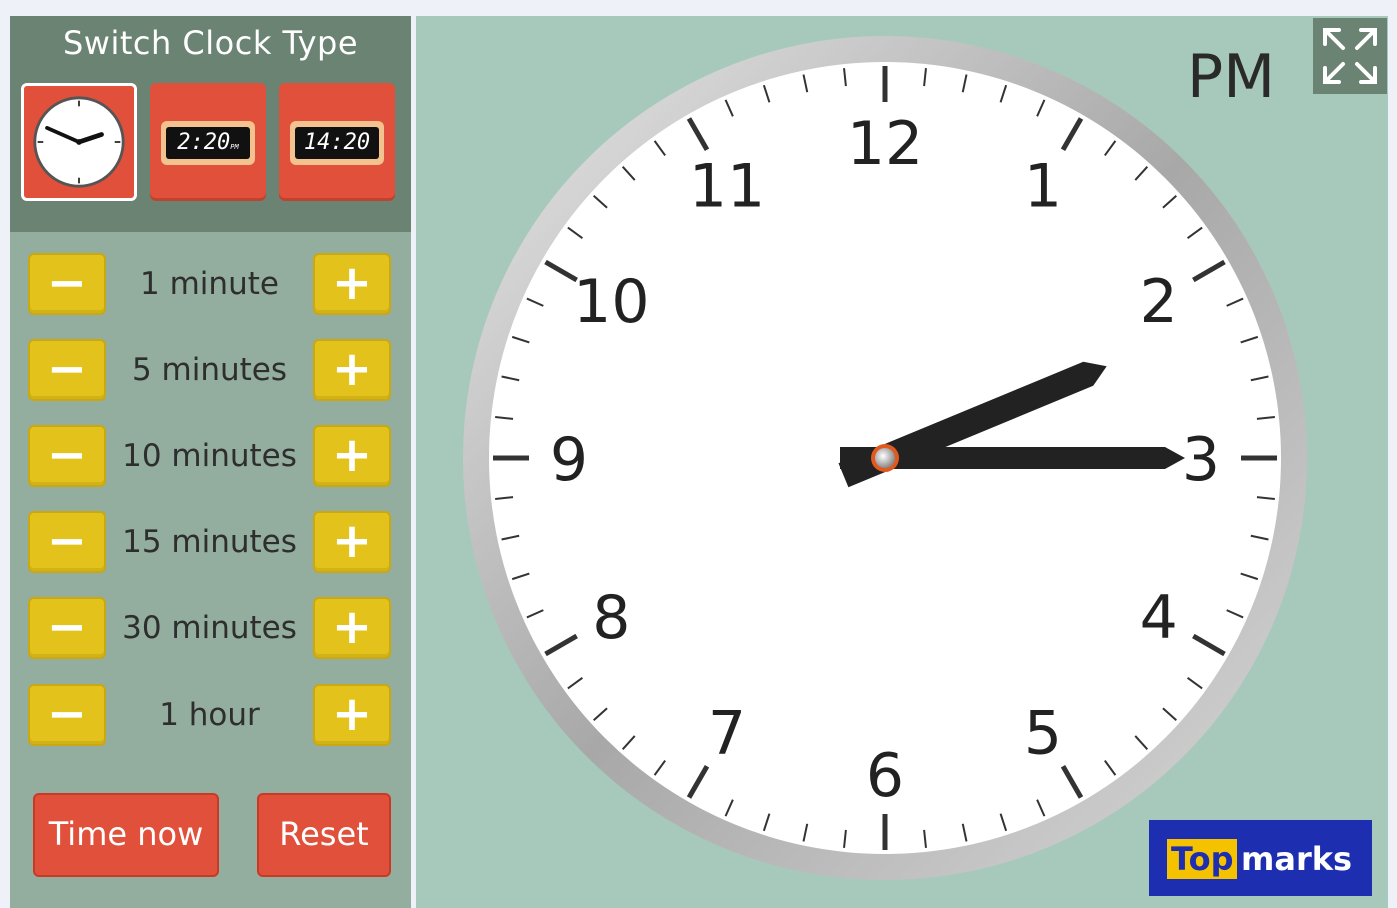  What do you see at coordinates (727, 734) in the screenshot?
I see `clock-number-7: 7` at bounding box center [727, 734].